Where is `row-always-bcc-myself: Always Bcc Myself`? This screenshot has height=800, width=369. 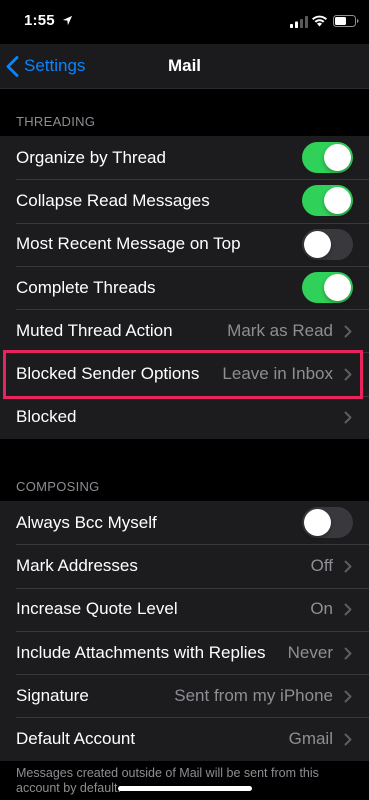
row-always-bcc-myself: Always Bcc Myself is located at coordinates (184, 522).